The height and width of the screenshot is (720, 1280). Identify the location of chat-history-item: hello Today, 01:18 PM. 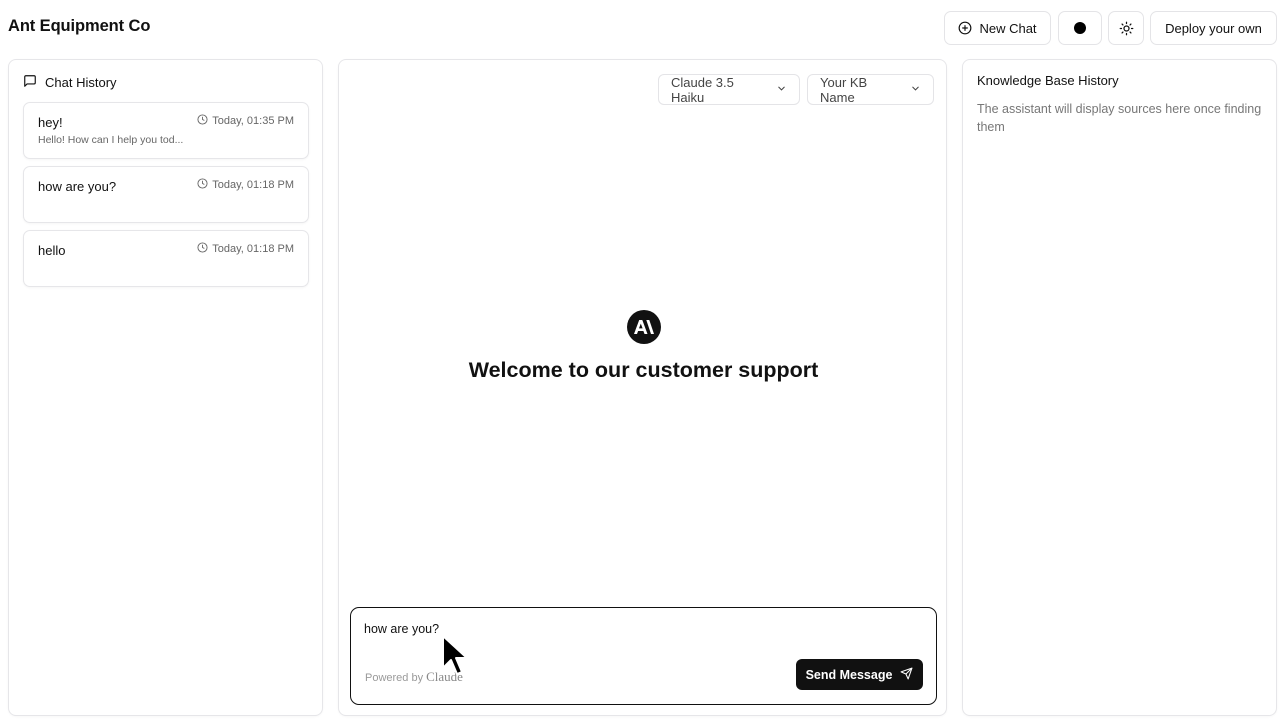
(166, 258).